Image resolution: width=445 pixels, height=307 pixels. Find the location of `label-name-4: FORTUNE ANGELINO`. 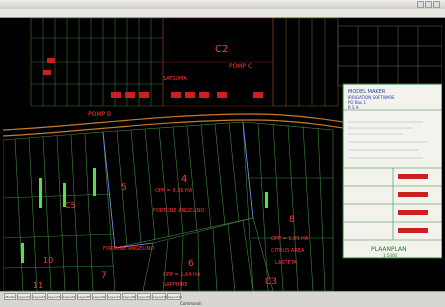

label-name-4: FORTUNE ANGELINO is located at coordinates (178, 211).